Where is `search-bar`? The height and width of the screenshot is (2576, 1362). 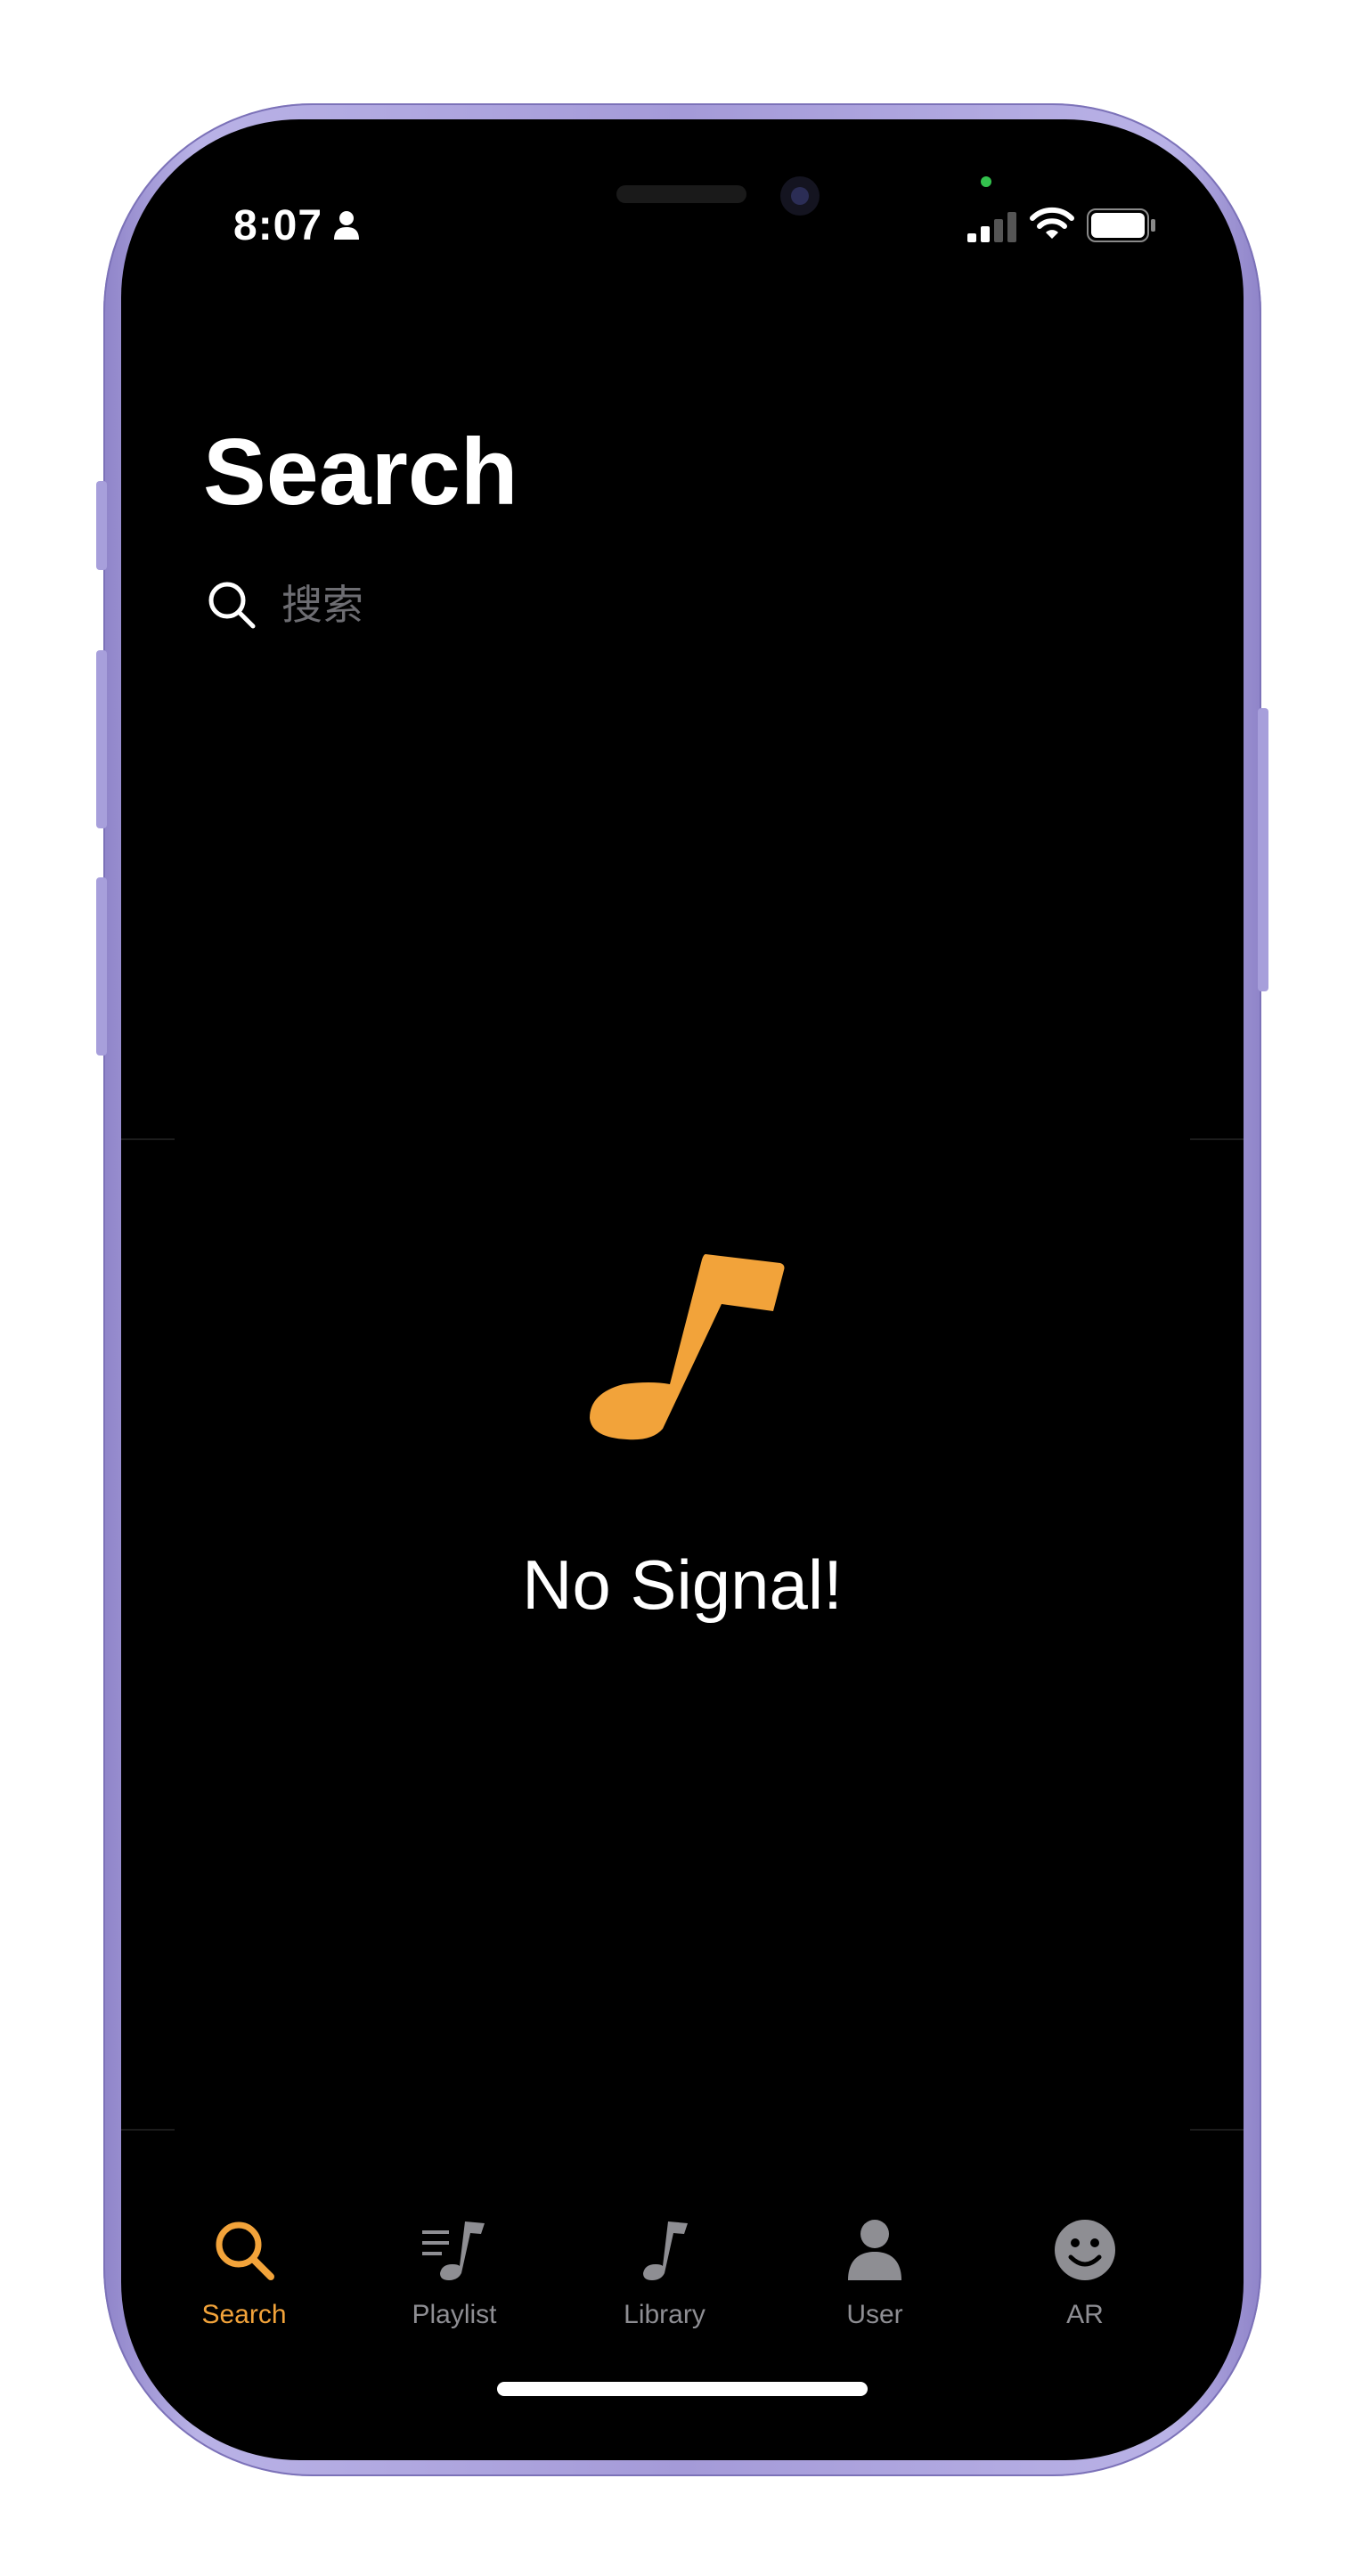
search-bar is located at coordinates (679, 605).